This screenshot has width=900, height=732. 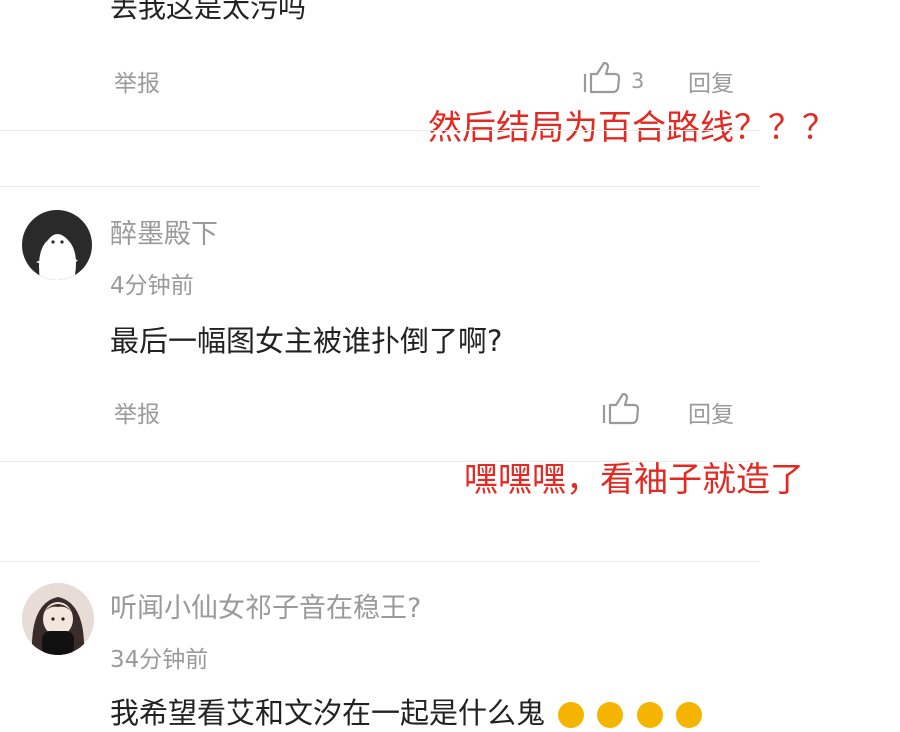 What do you see at coordinates (306, 341) in the screenshot?
I see `comment-text: 最后一幅图女主被谁扑倒了啊?` at bounding box center [306, 341].